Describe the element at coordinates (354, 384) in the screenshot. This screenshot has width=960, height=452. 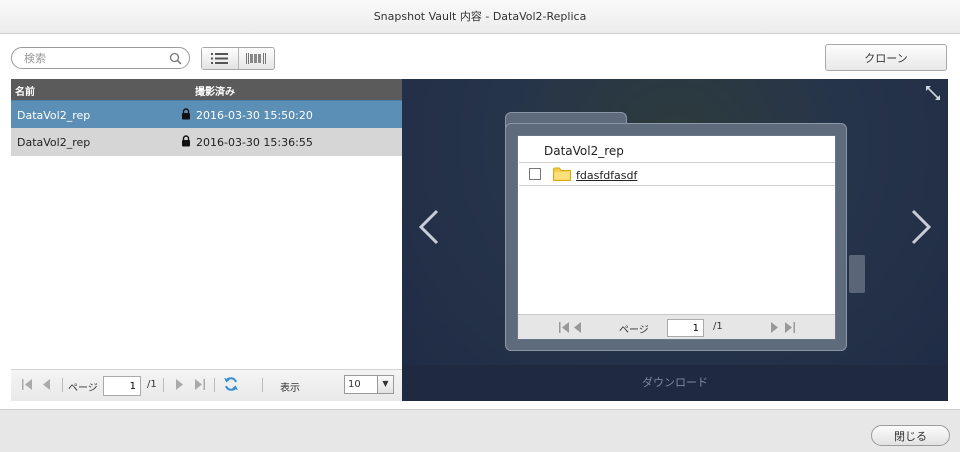
I see `per-page-value: 10` at that location.